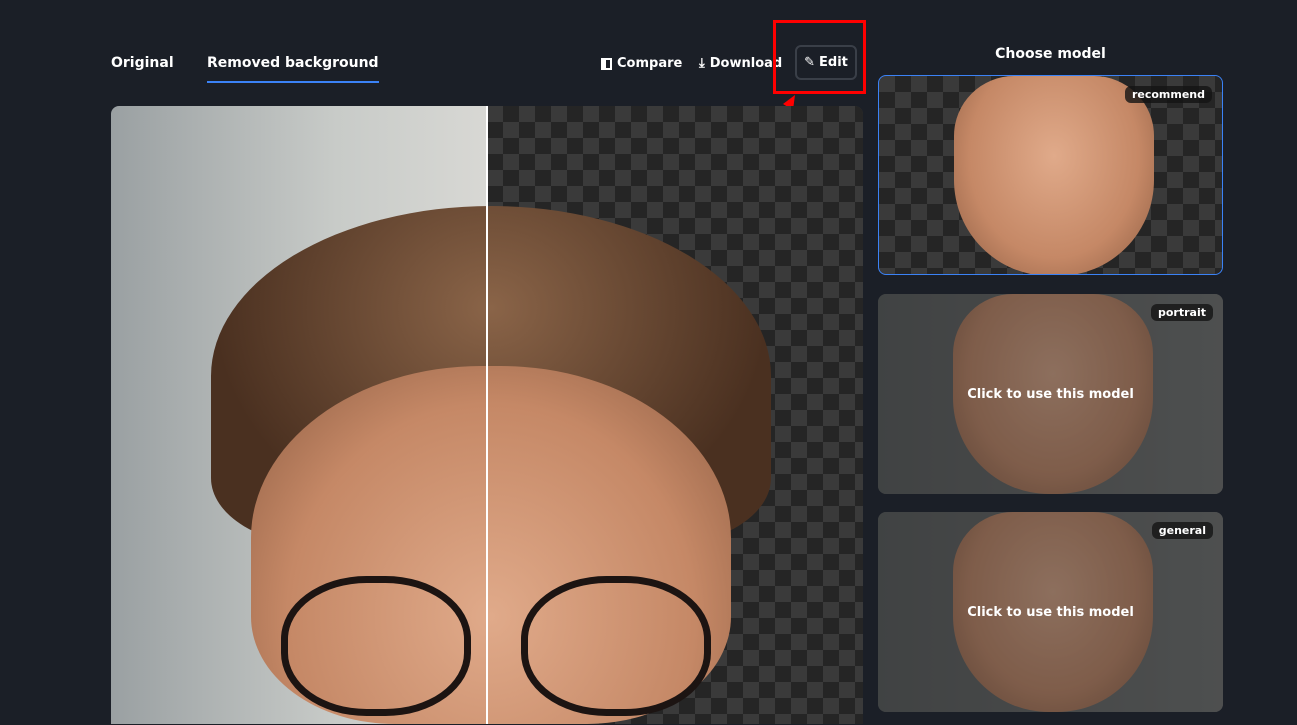  I want to click on download-icon: ⤓, so click(702, 63).